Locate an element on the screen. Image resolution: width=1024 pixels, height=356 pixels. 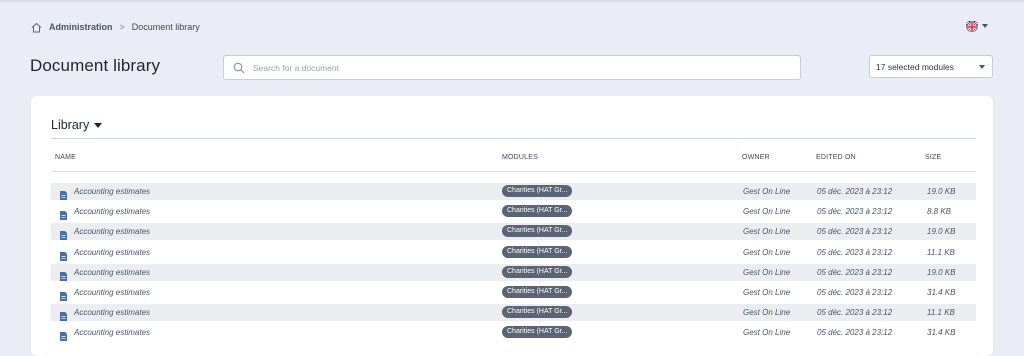
search-icon is located at coordinates (239, 68).